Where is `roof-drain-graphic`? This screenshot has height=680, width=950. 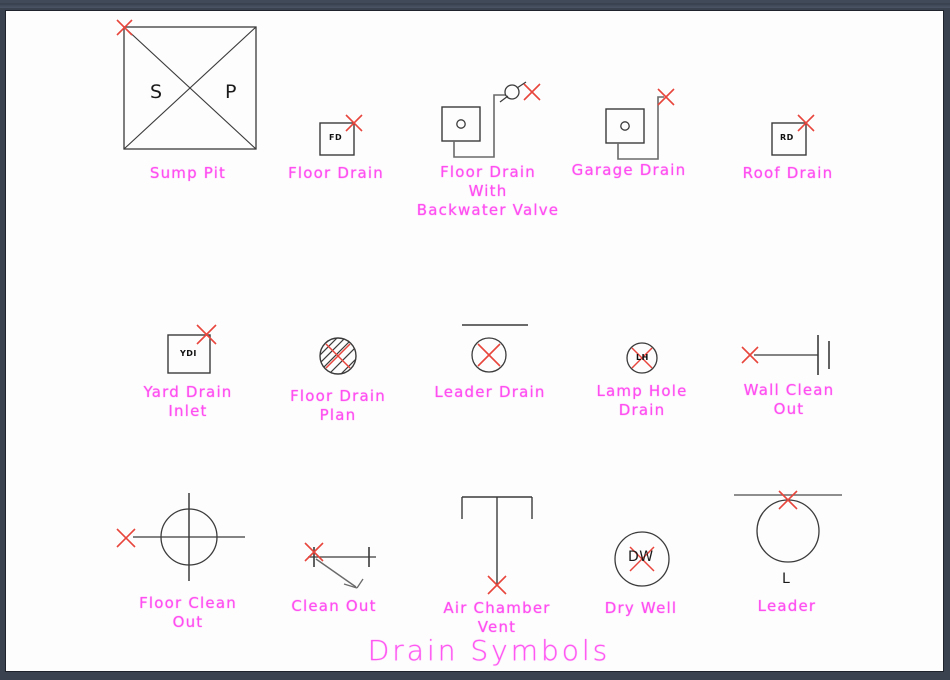 roof-drain-graphic is located at coordinates (793, 135).